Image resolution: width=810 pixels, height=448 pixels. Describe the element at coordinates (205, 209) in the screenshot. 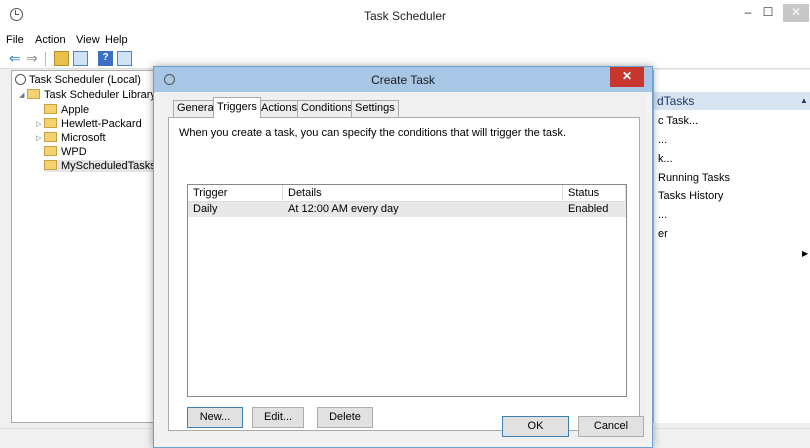

I see `cell-trigger: Daily` at that location.